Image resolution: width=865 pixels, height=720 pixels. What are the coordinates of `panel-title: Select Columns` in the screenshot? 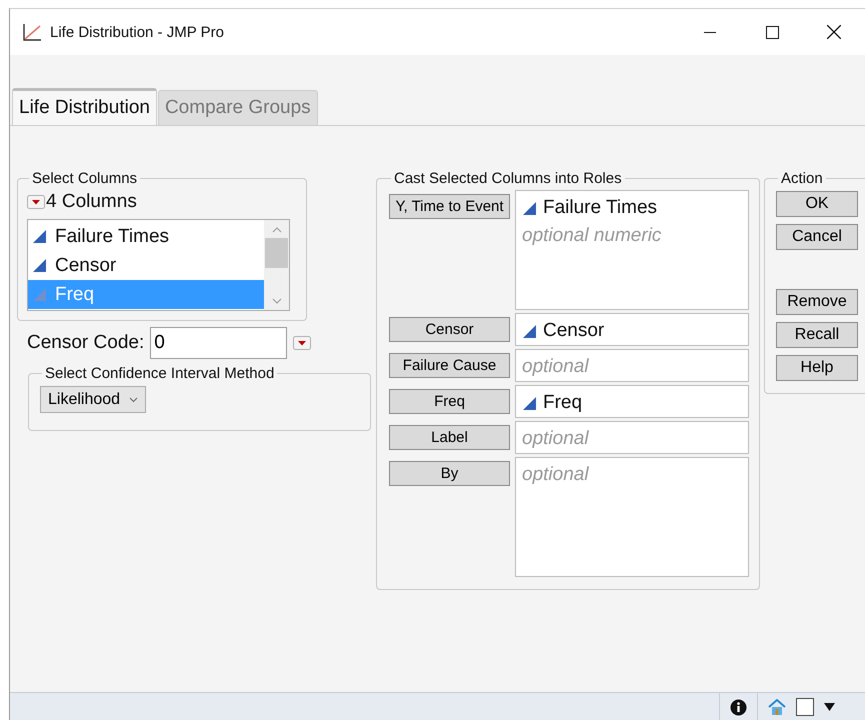 It's located at (84, 178).